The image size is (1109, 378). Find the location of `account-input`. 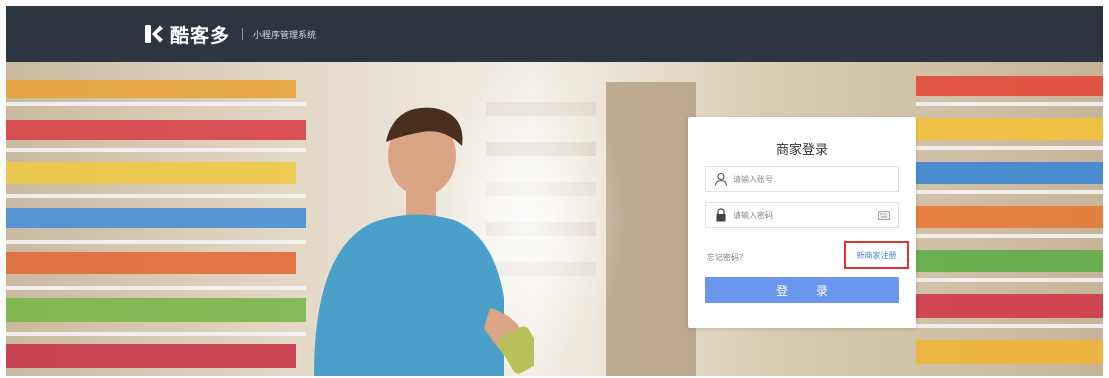

account-input is located at coordinates (803, 179).